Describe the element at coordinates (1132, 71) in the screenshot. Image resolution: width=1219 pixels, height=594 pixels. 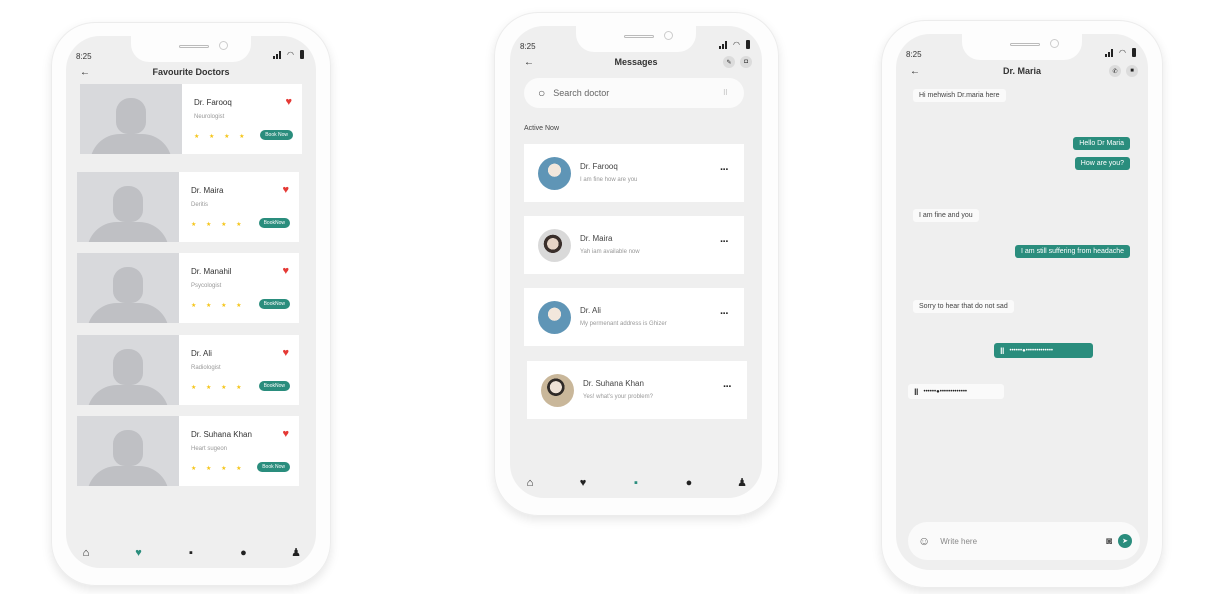
I see `video-call-icon: ■` at that location.